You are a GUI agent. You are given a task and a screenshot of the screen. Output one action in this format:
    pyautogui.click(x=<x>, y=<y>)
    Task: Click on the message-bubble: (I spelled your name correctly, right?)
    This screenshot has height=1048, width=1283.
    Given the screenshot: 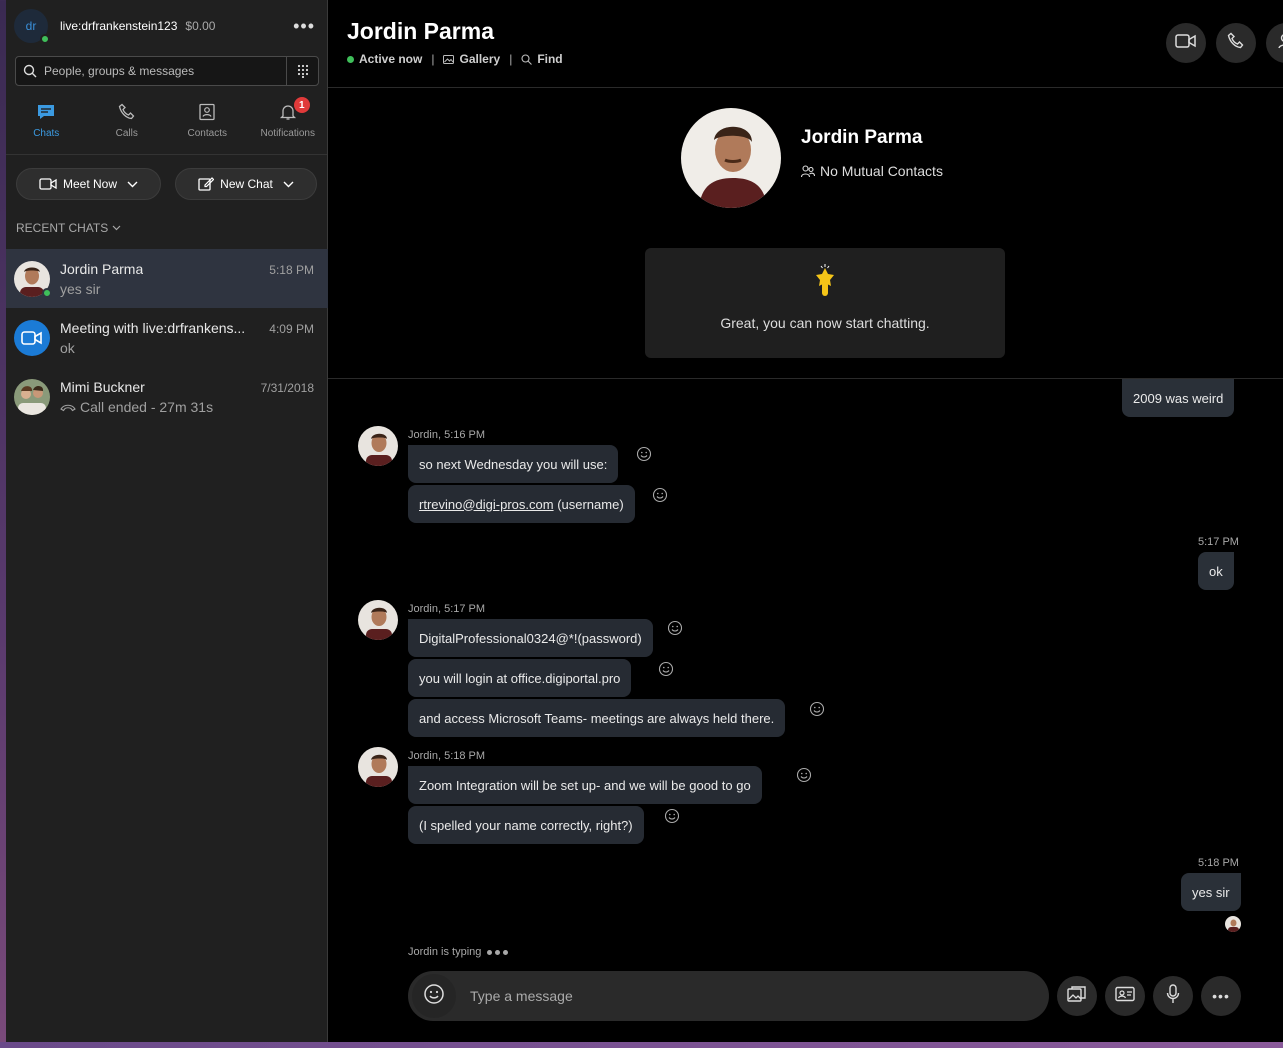 What is the action you would take?
    pyautogui.click(x=526, y=825)
    